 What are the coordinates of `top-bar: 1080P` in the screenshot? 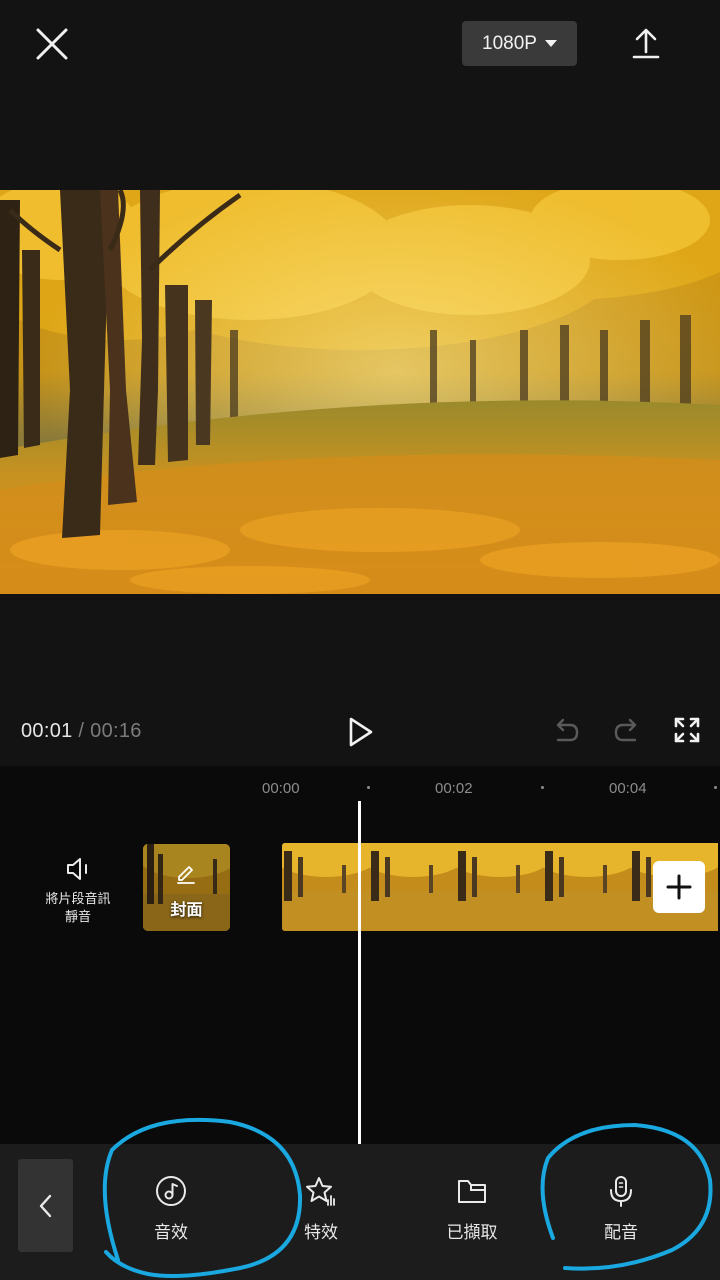 It's located at (360, 95).